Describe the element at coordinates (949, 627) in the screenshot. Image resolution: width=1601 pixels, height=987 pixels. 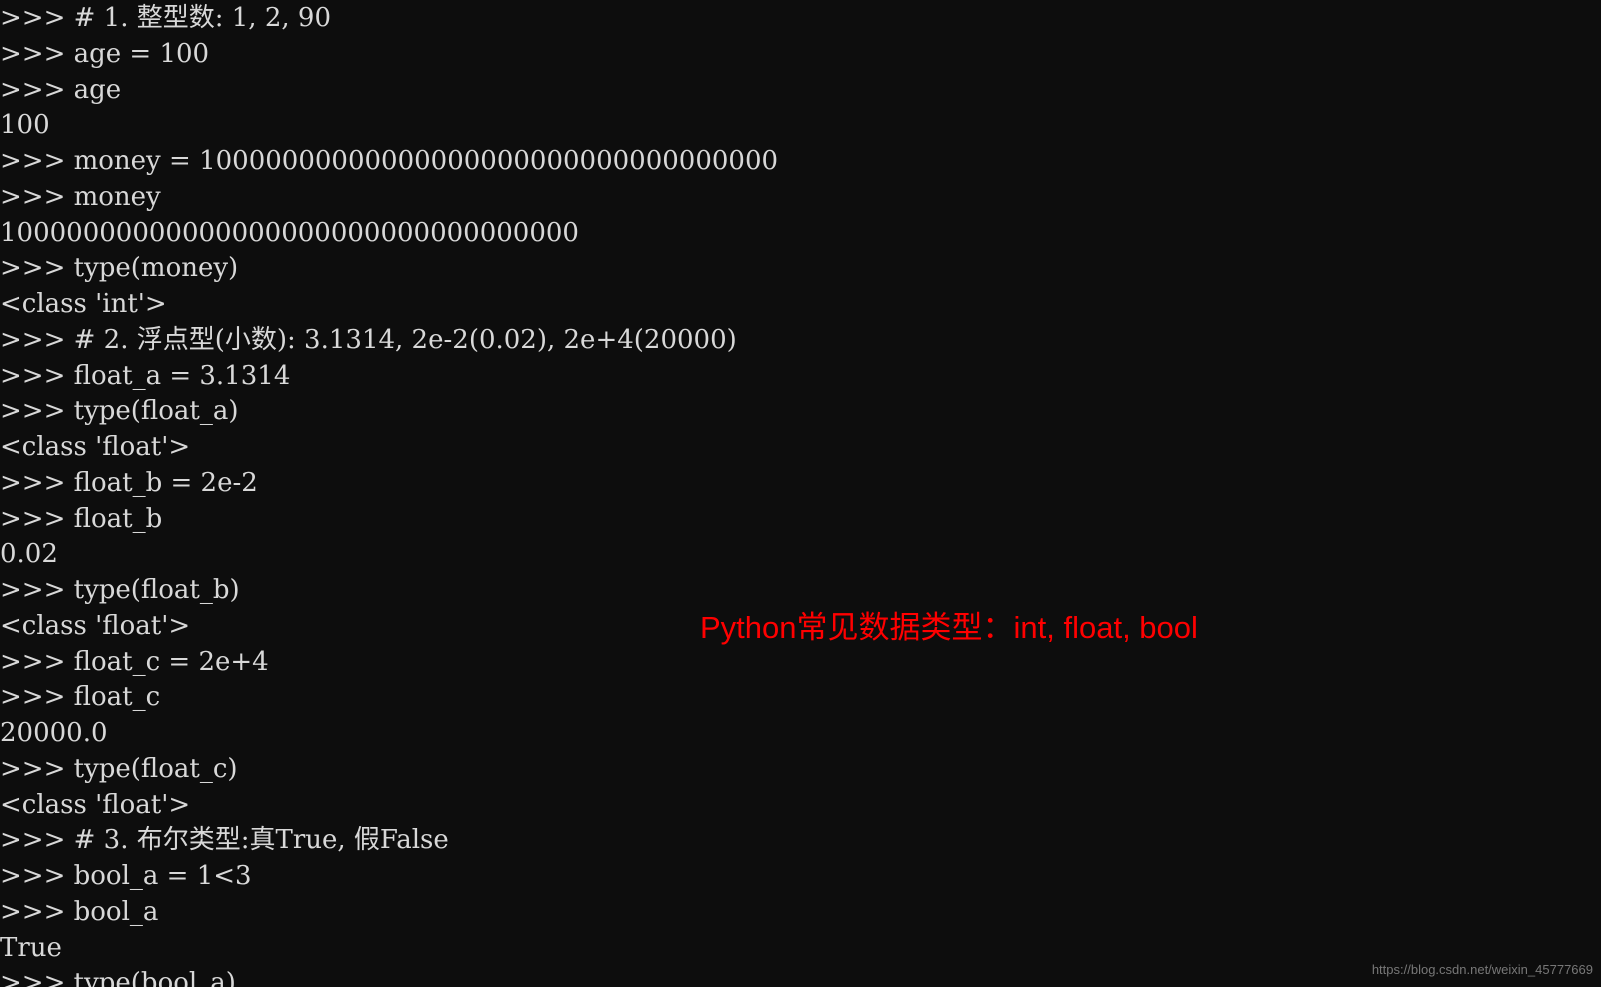
I see `annotation-label: Python常见数据类型：int, float, bool` at that location.